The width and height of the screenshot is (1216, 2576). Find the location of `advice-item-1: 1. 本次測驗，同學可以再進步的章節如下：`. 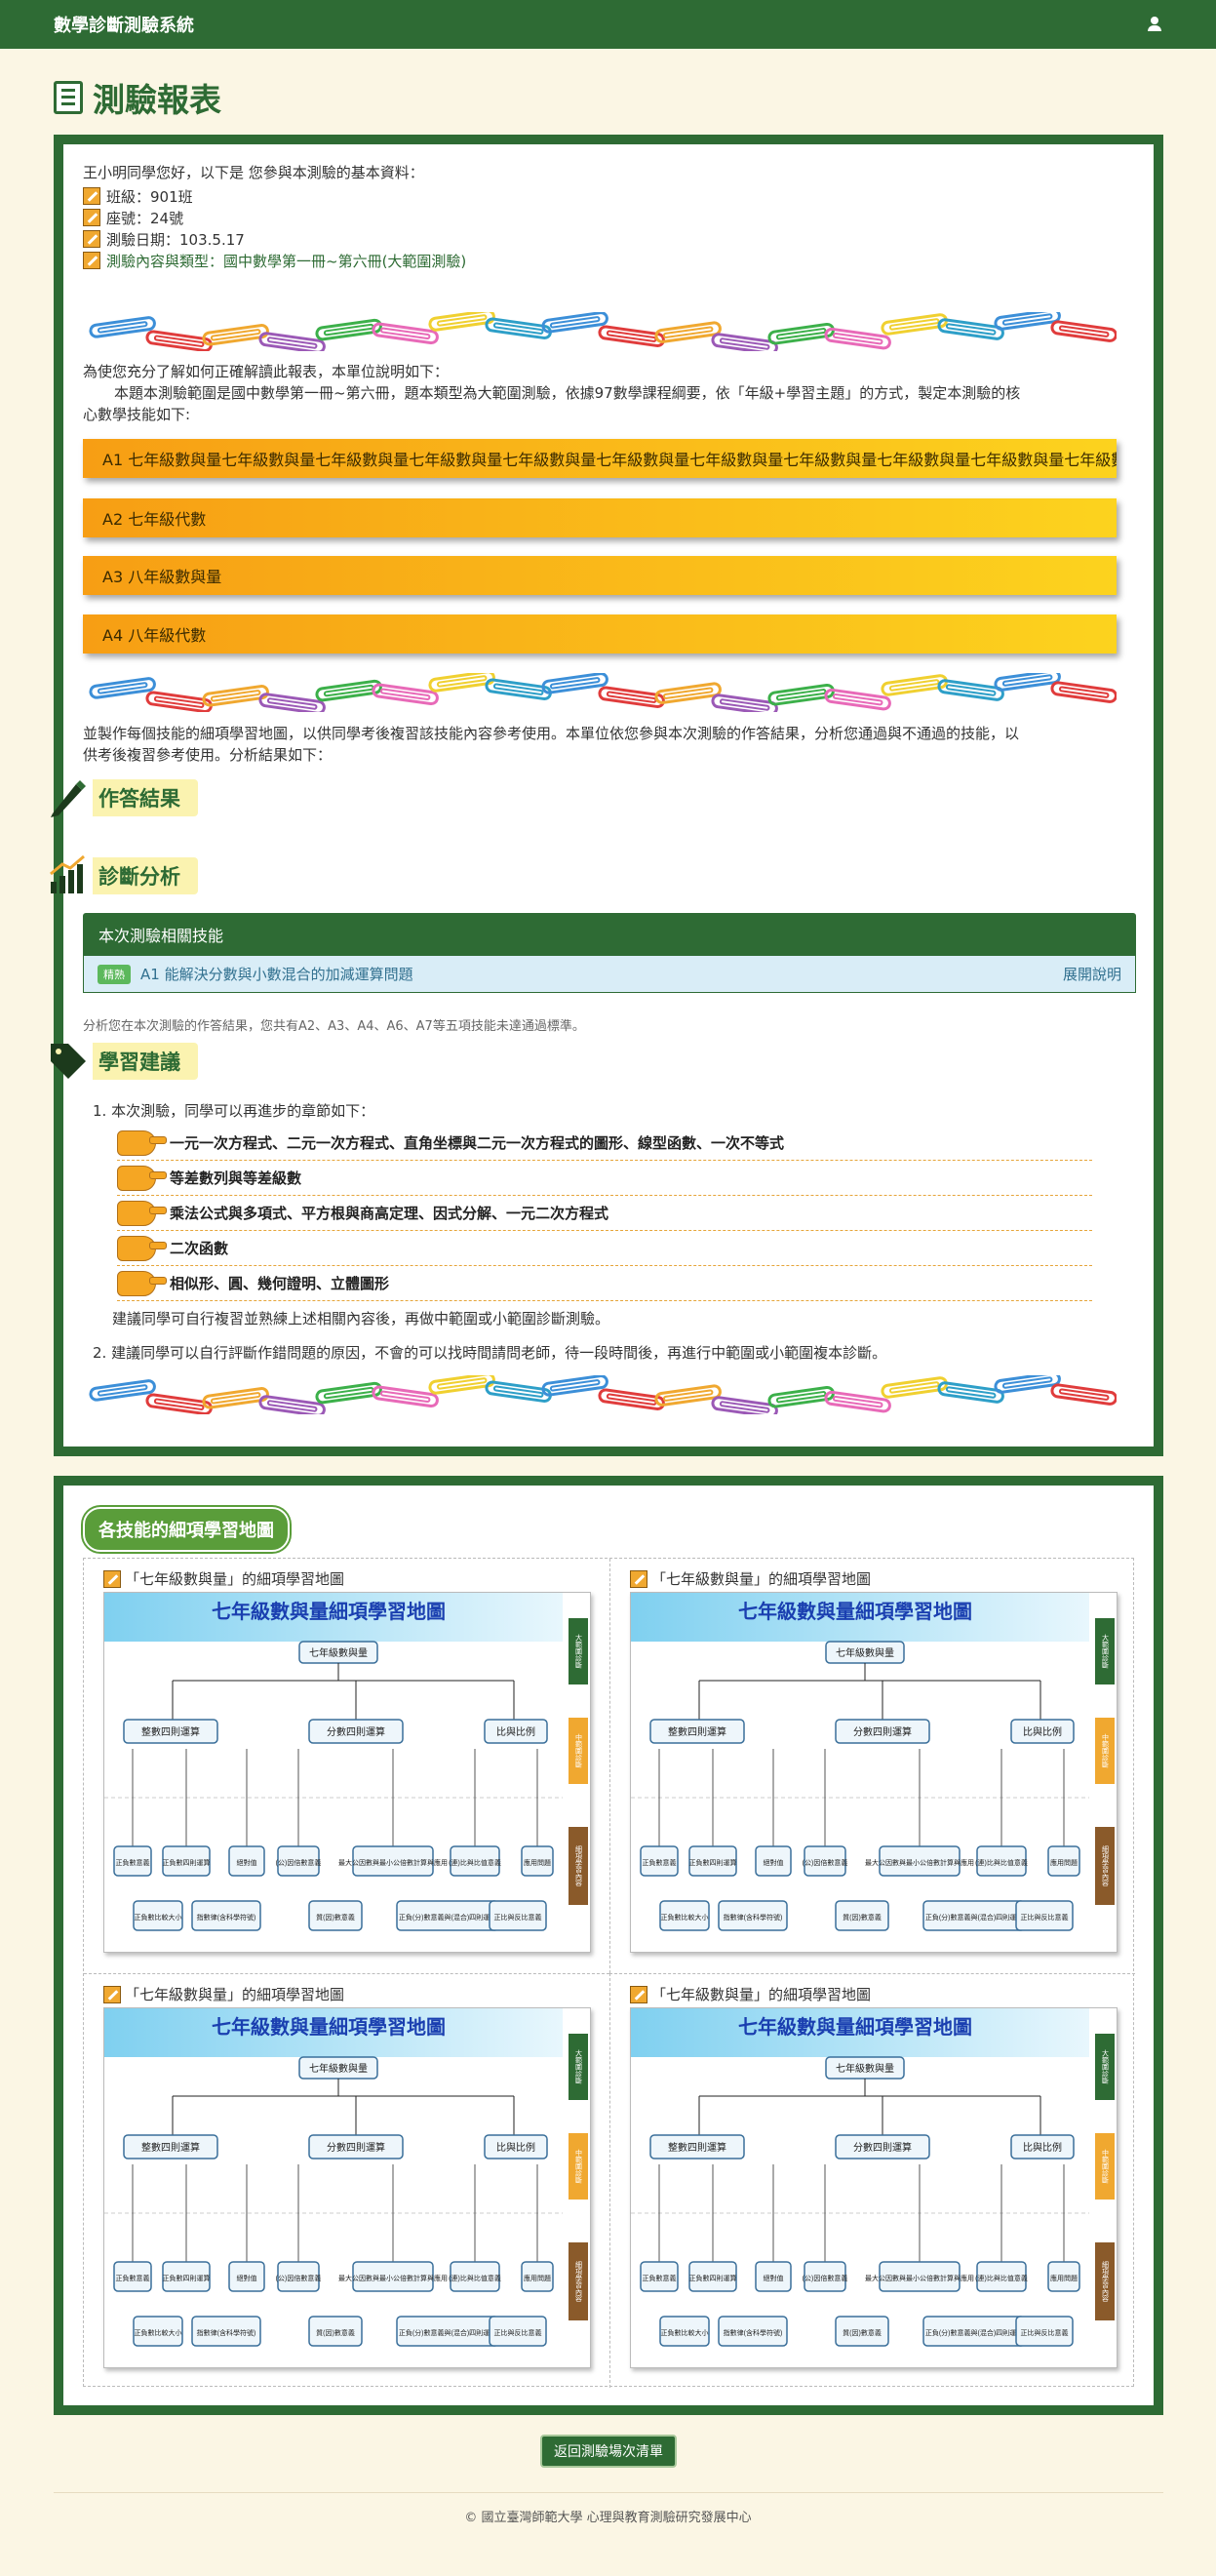

advice-item-1: 1. 本次測驗，同學可以再進步的章節如下： is located at coordinates (233, 1111).